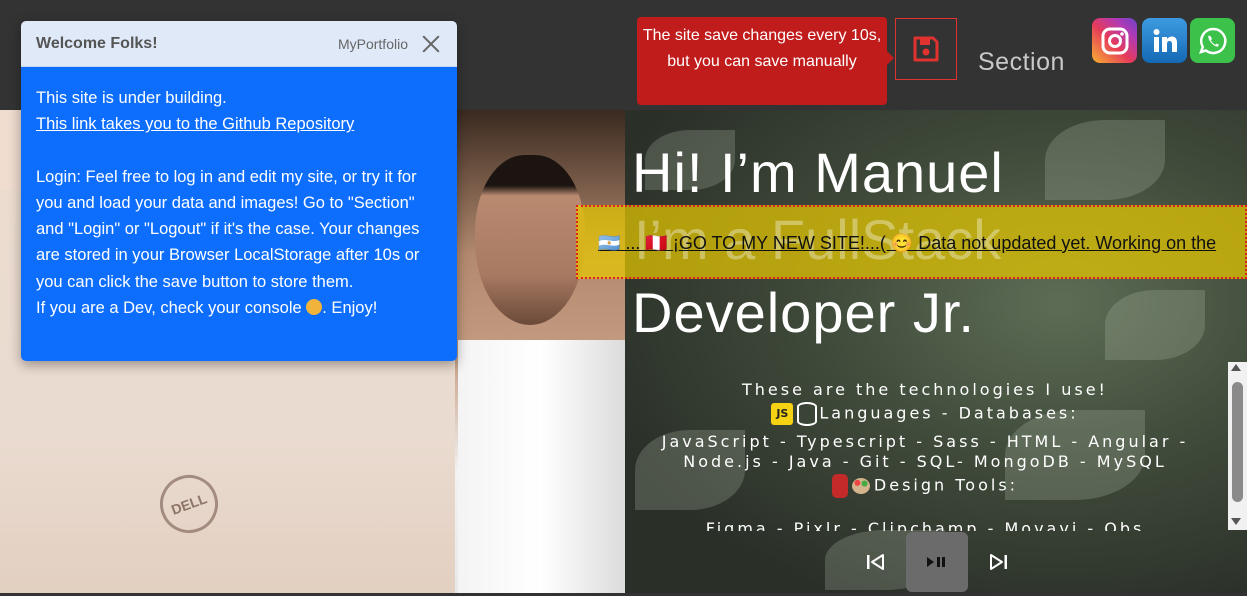 This screenshot has height=596, width=1247. I want to click on languages-heading-row: JS Languages - Databases:, so click(925, 414).